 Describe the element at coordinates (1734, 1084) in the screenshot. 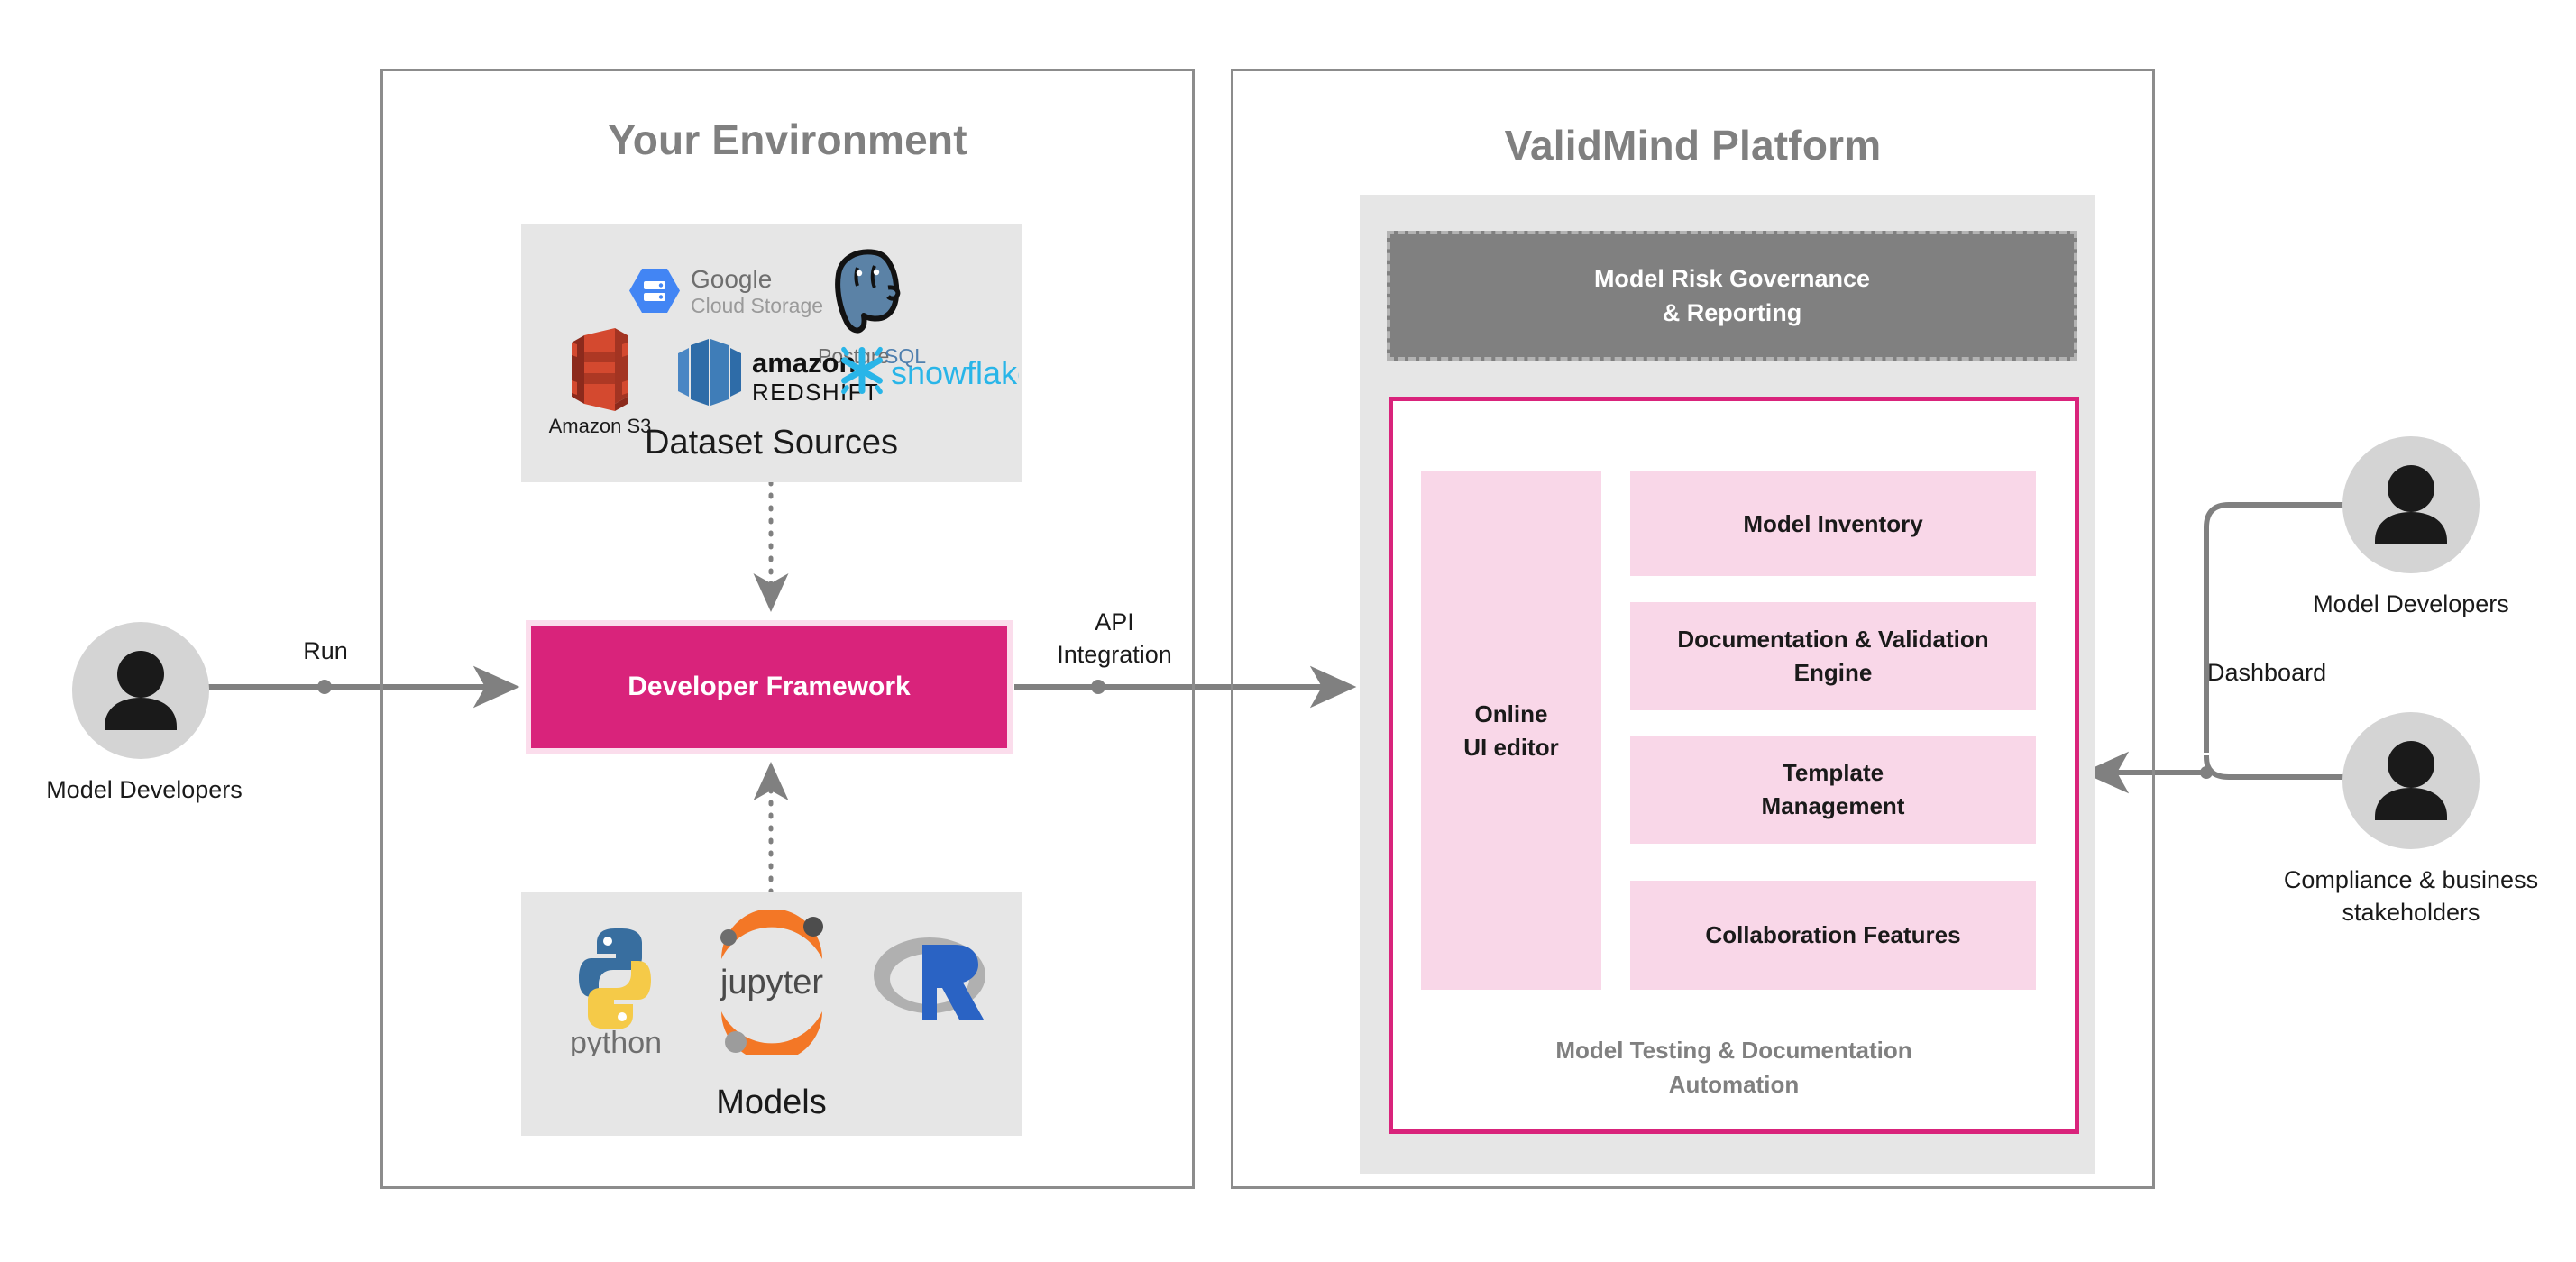

I see `automation-caption-line2: Automation` at that location.